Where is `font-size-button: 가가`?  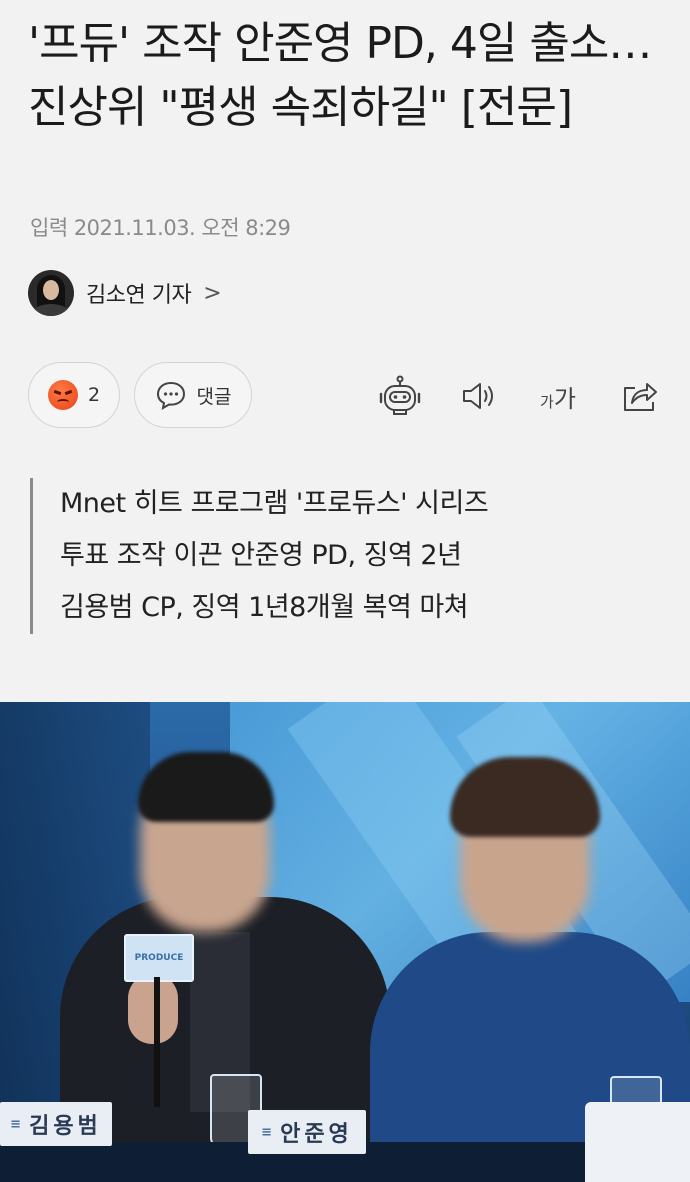 font-size-button: 가가 is located at coordinates (558, 396).